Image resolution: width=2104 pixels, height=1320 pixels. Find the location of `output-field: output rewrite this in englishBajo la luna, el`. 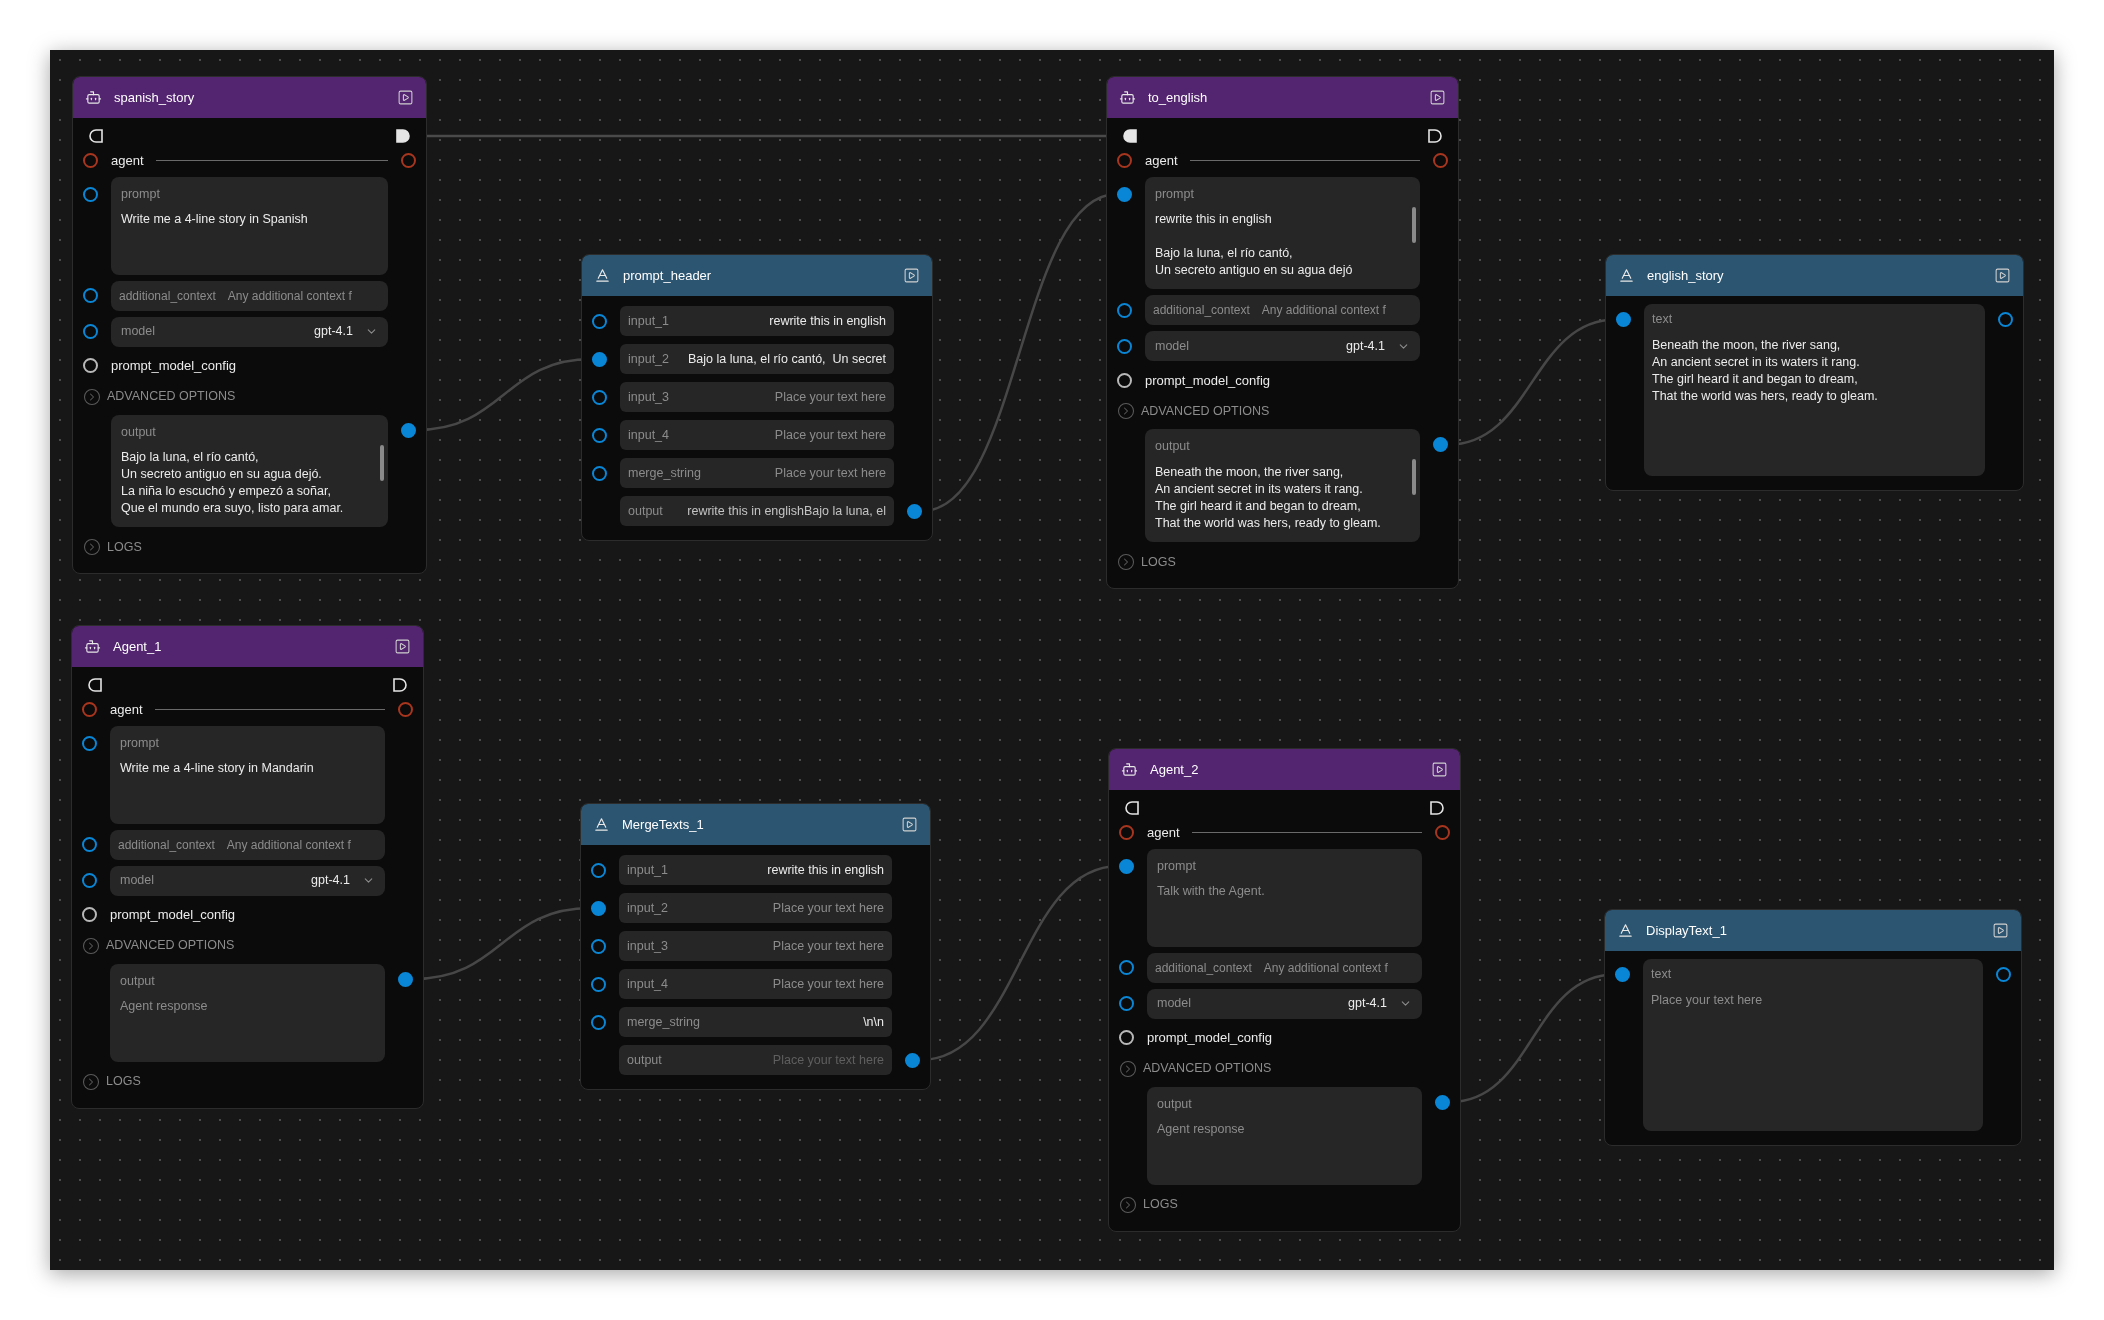

output-field: output rewrite this in englishBajo la luna, el is located at coordinates (757, 511).